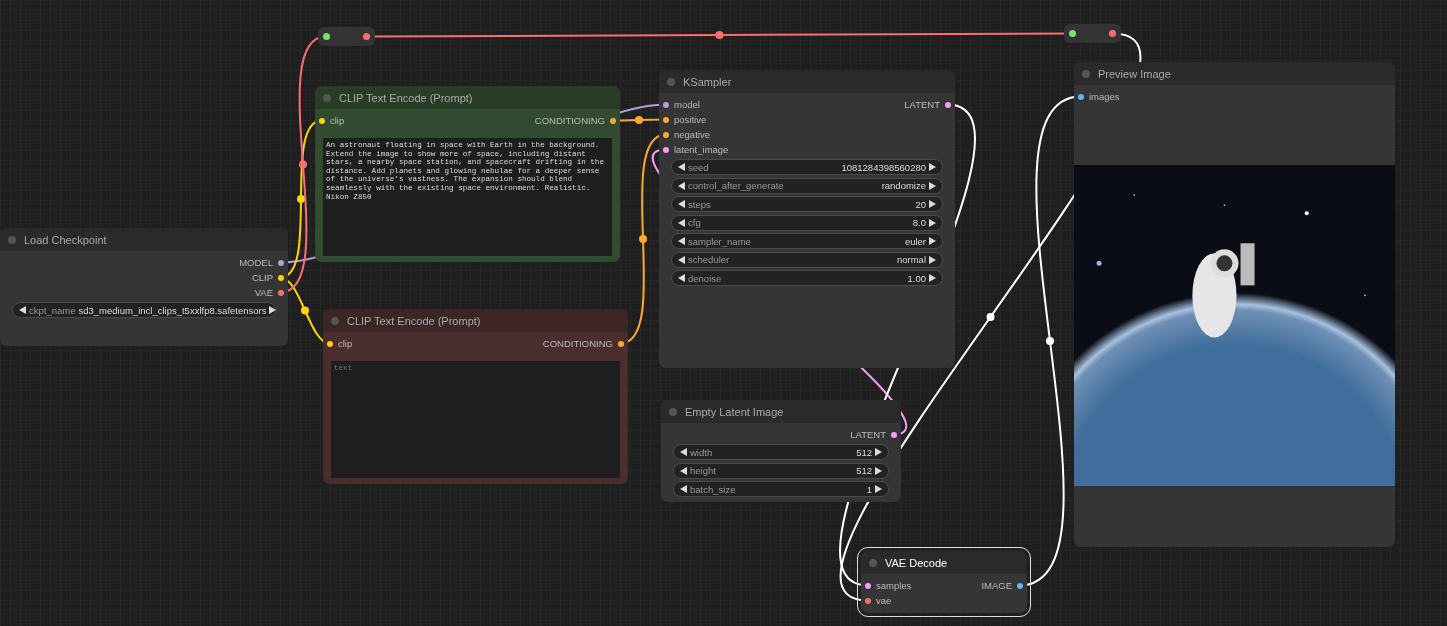 Image resolution: width=1447 pixels, height=626 pixels. I want to click on widget-label: steps, so click(699, 204).